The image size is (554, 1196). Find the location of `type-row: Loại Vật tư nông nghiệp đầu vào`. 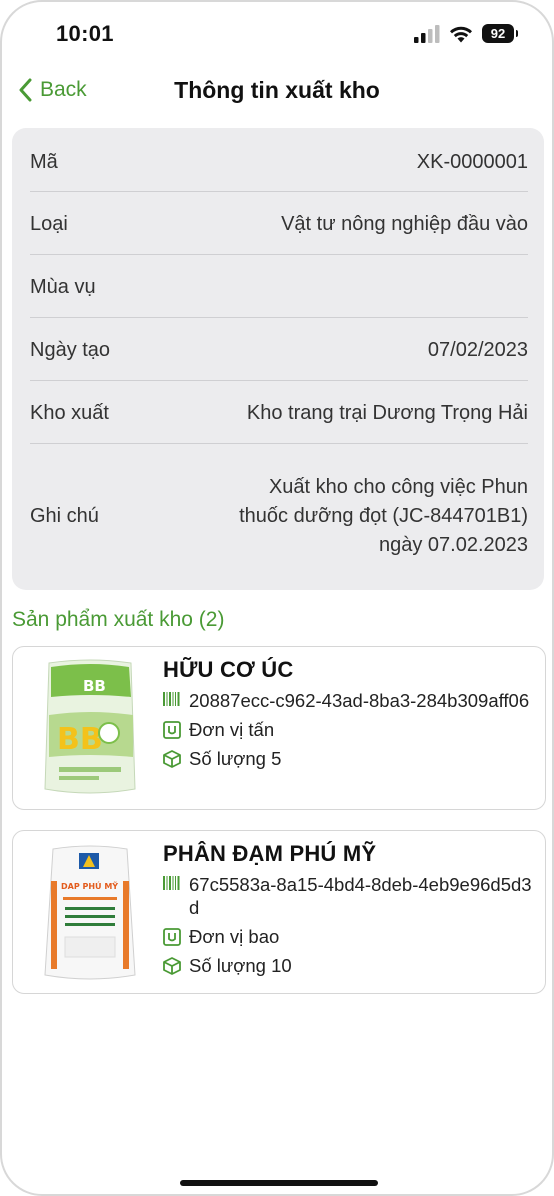

type-row: Loại Vật tư nông nghiệp đầu vào is located at coordinates (279, 224).